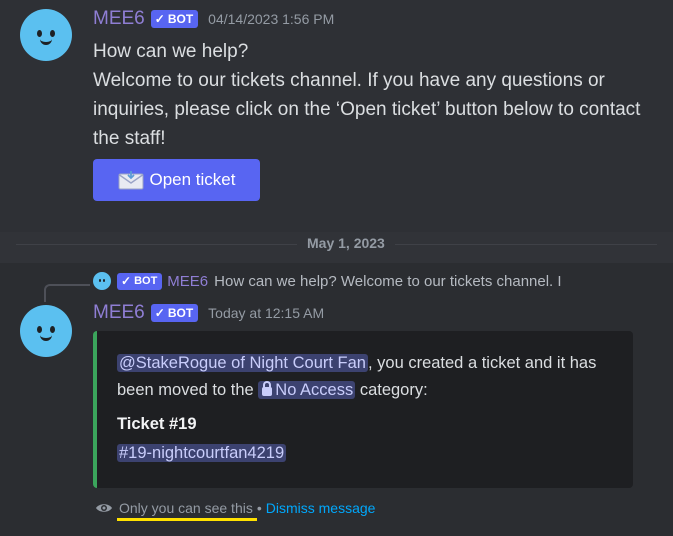  What do you see at coordinates (187, 281) in the screenshot?
I see `reply-username: MEE6` at bounding box center [187, 281].